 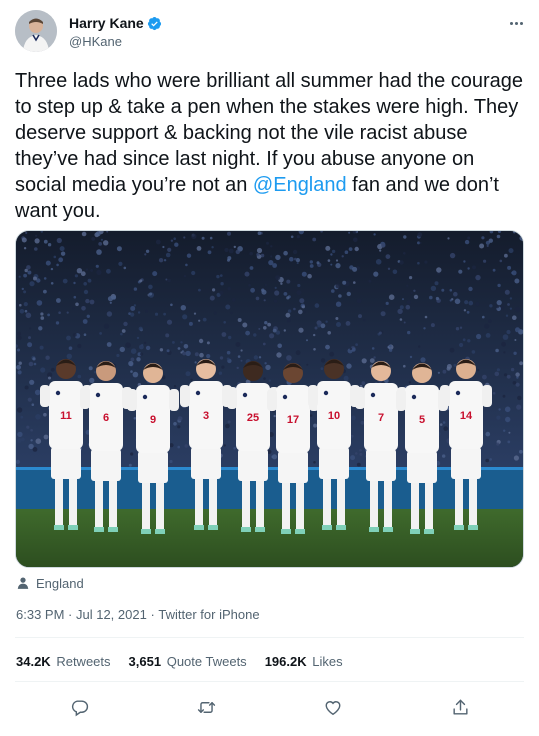 What do you see at coordinates (145, 661) in the screenshot?
I see `quote-tweets-count: 3,651` at bounding box center [145, 661].